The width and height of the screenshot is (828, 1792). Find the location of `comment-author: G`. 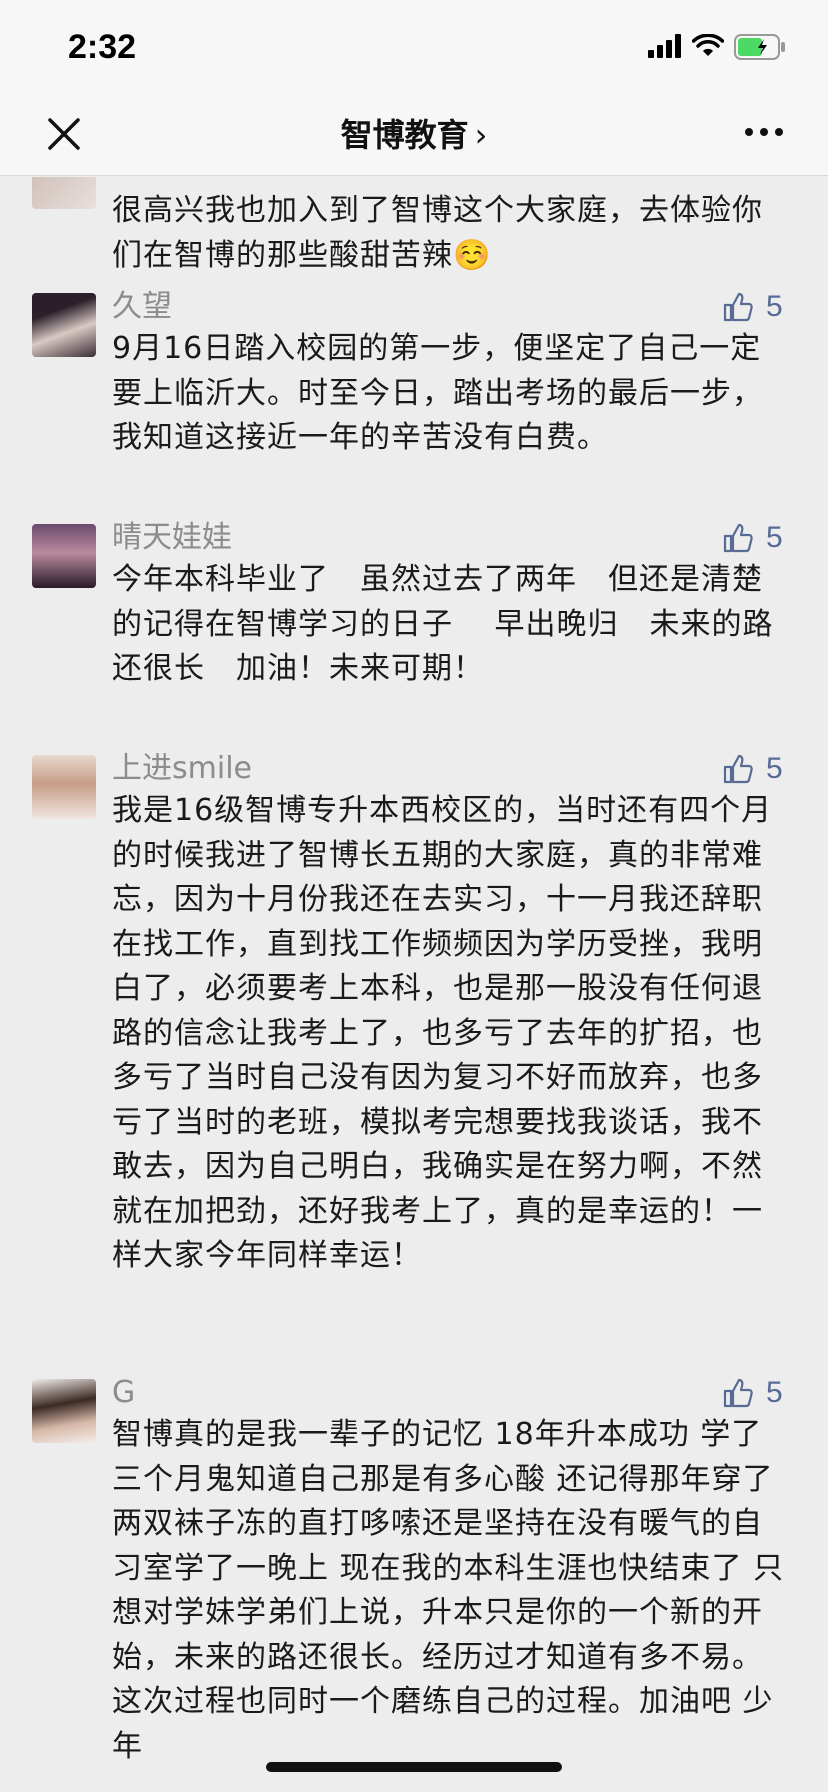

comment-author: G is located at coordinates (123, 1393).